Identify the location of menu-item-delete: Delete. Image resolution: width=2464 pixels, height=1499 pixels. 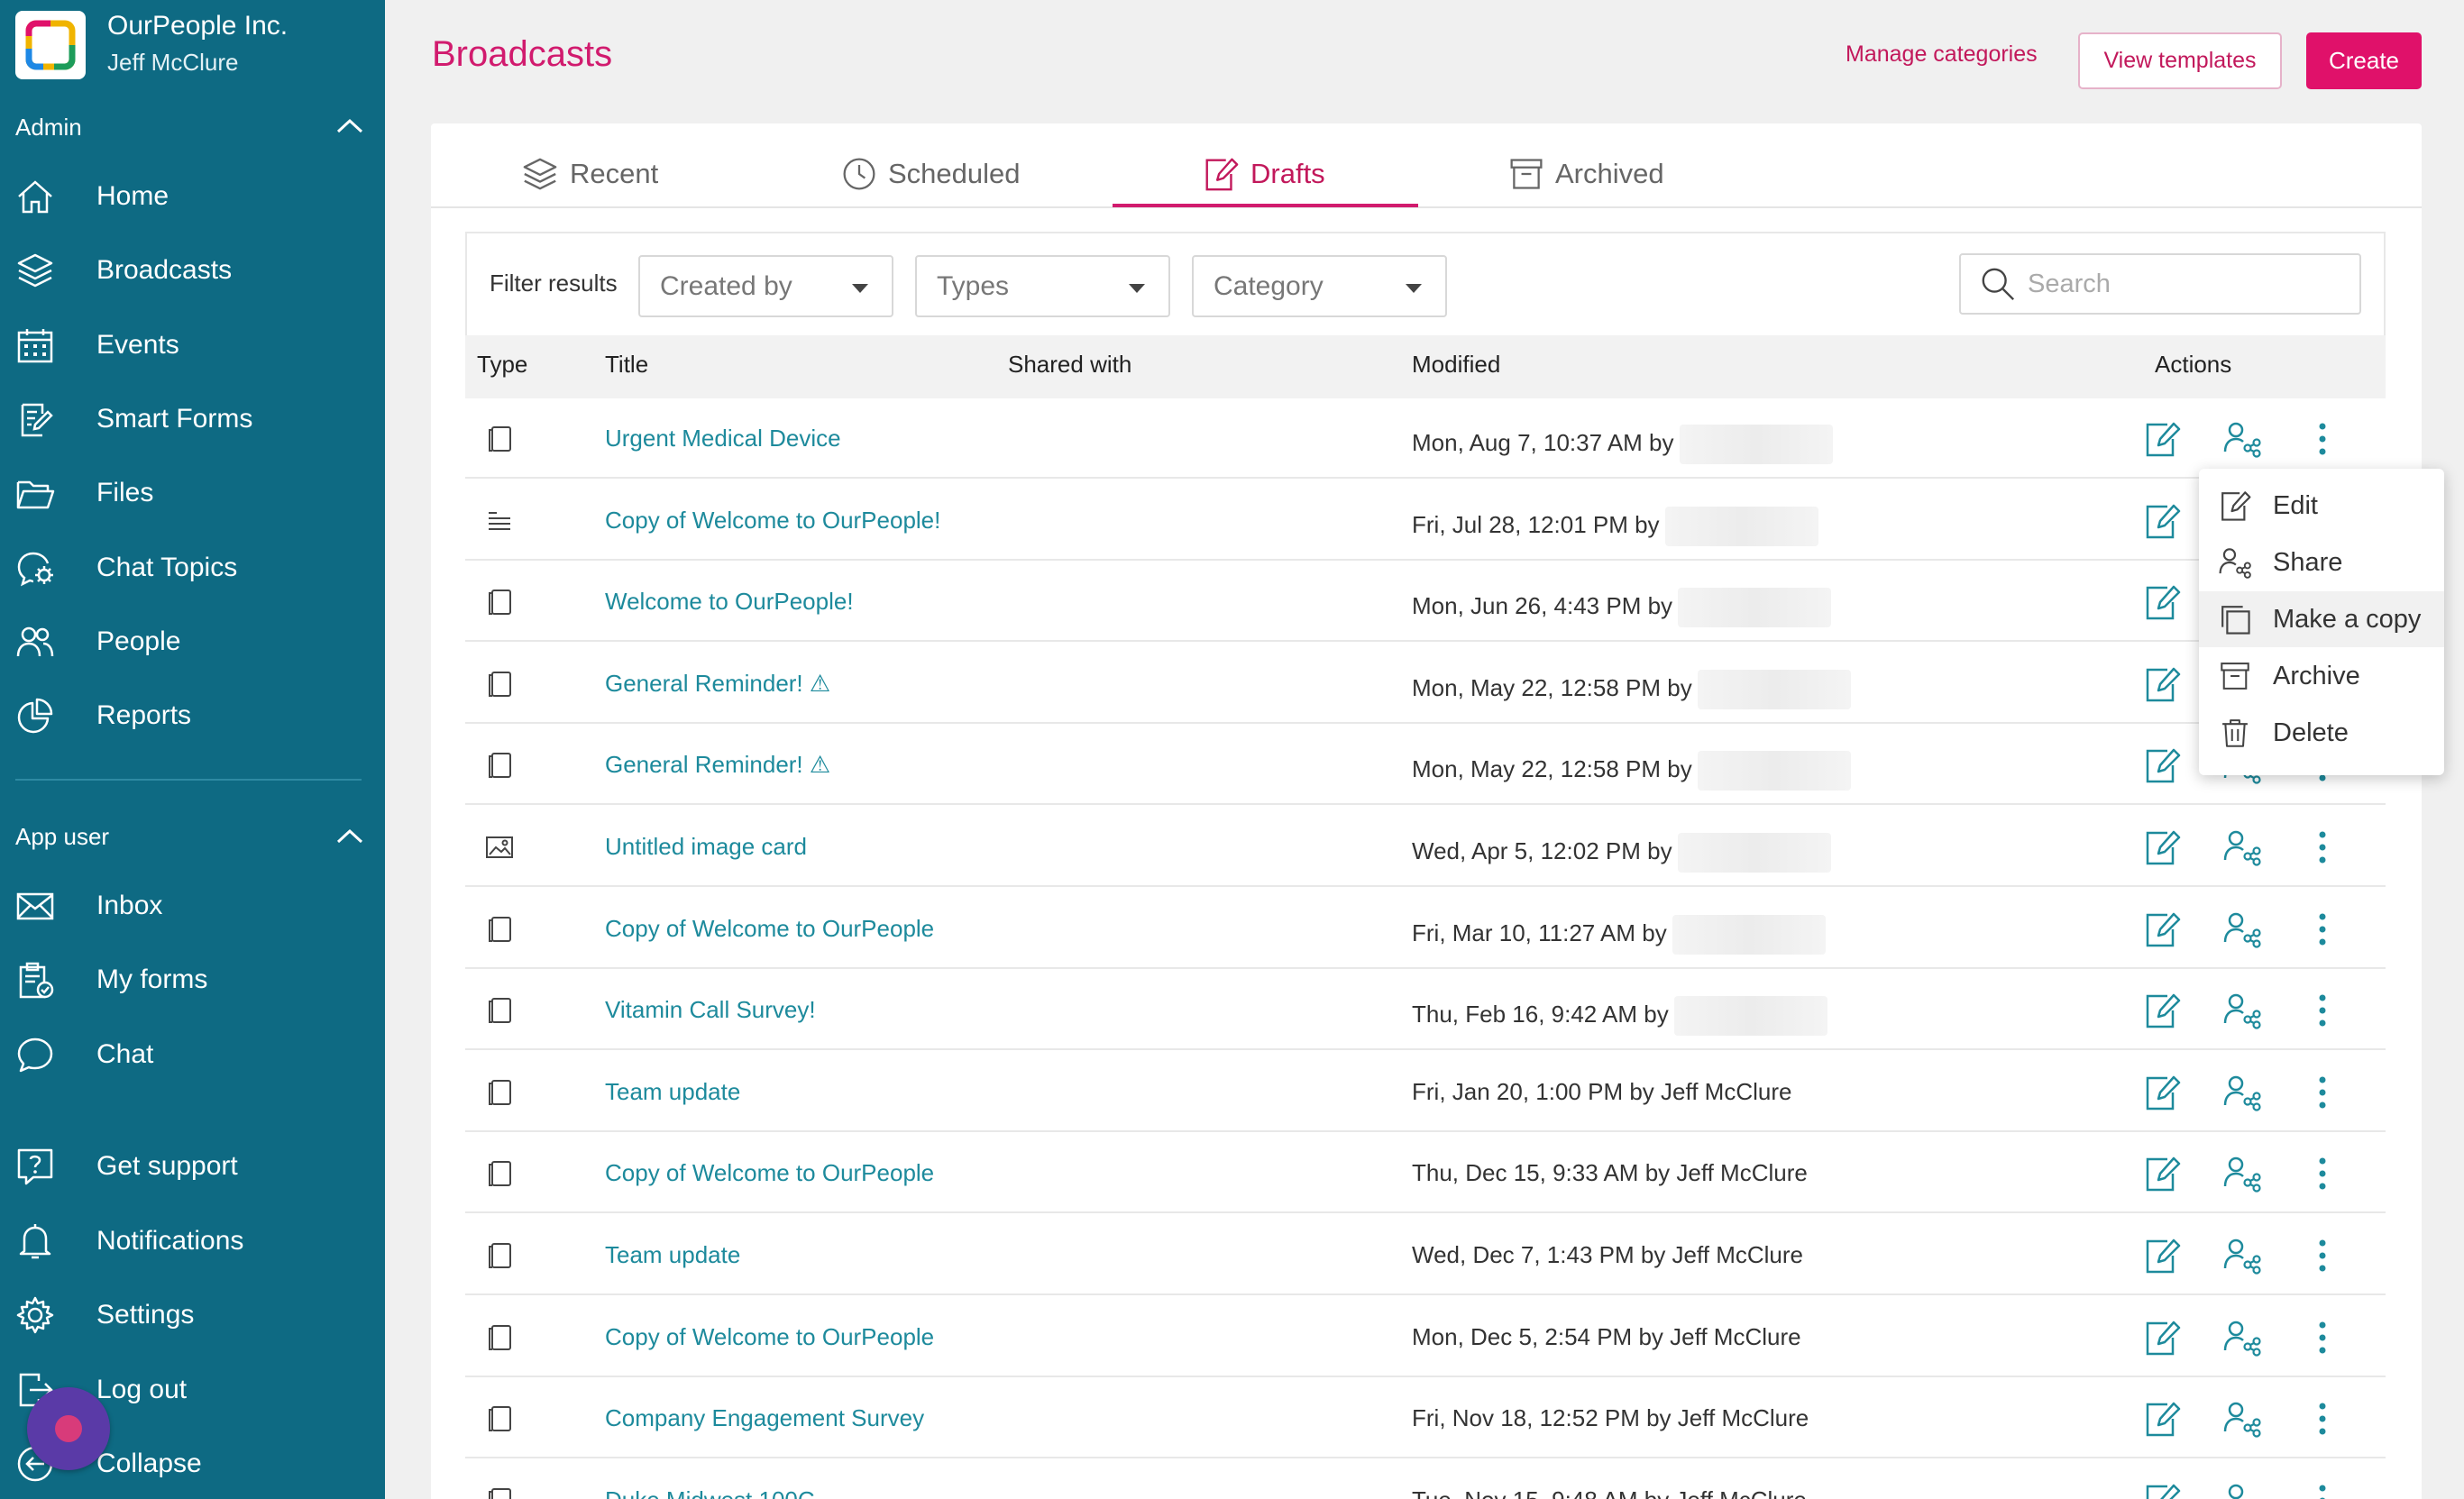
(2321, 733).